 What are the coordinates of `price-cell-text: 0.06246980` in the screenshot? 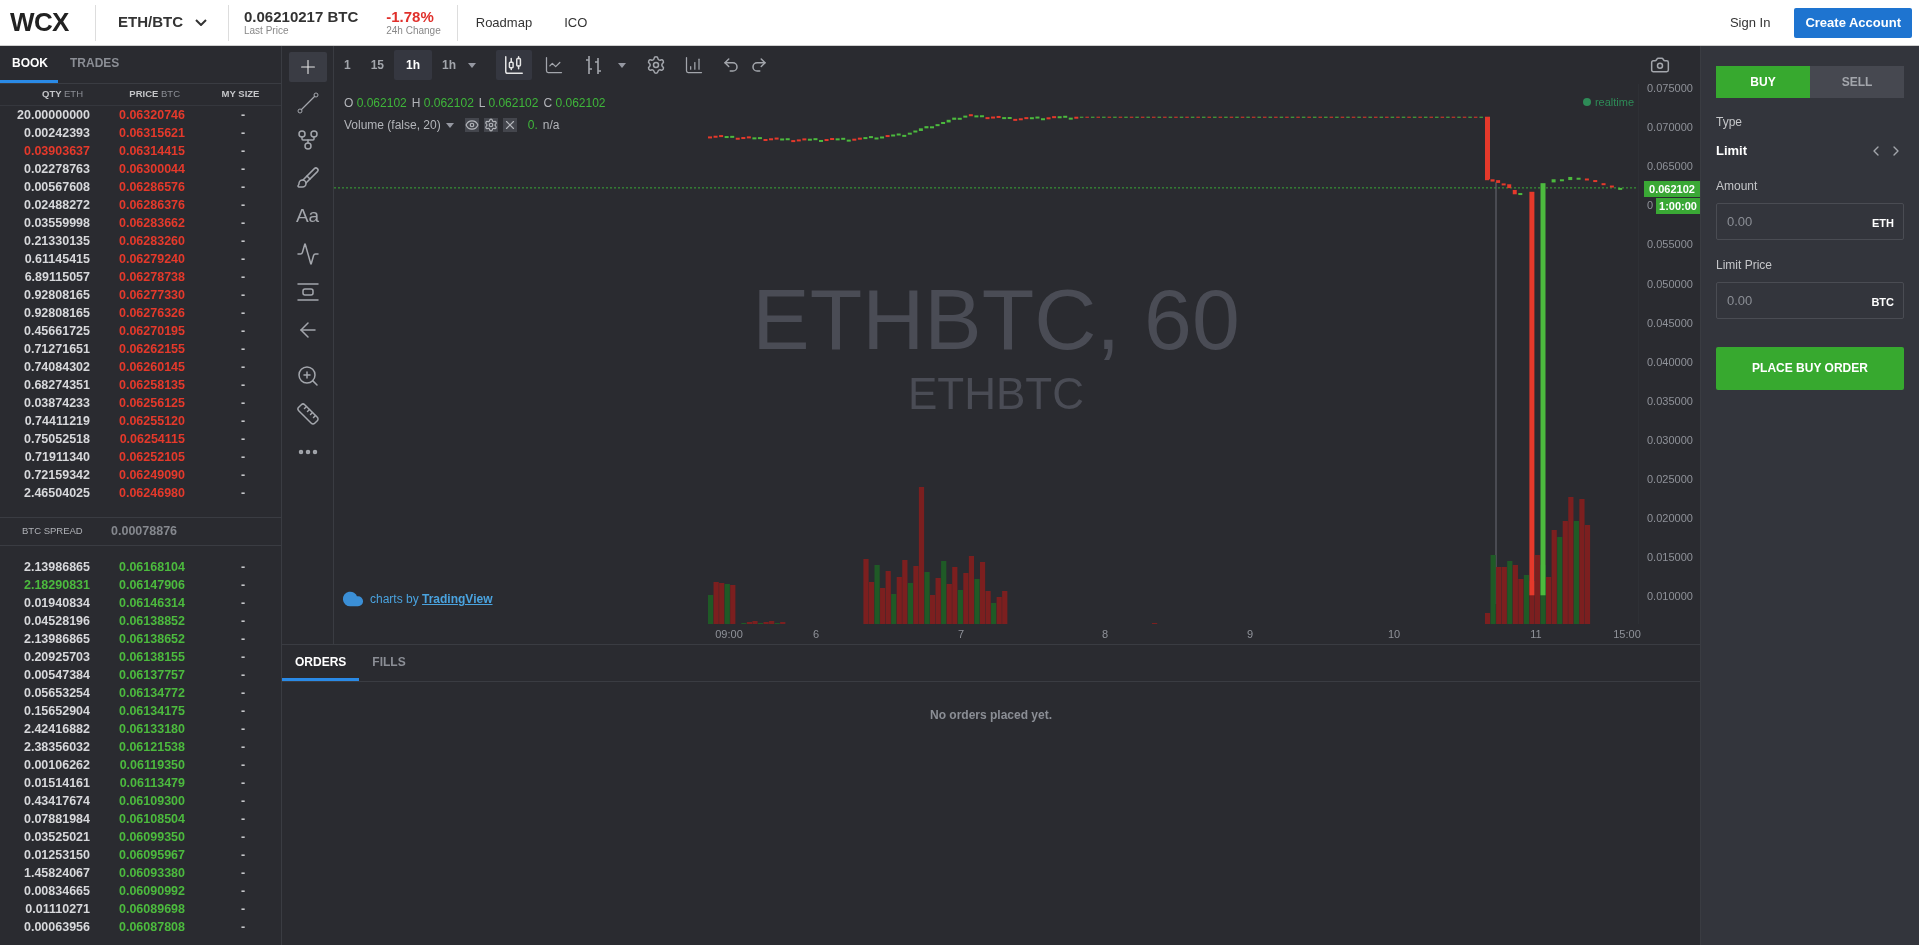 It's located at (151, 493).